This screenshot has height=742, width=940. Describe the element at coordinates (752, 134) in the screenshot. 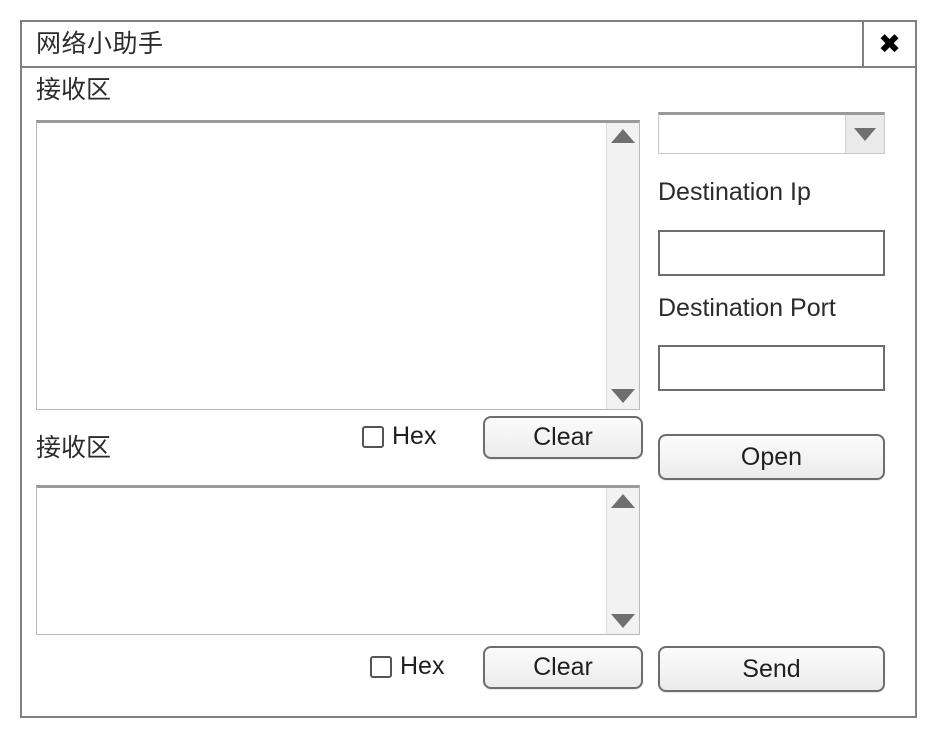

I see `protocol-select-value` at that location.